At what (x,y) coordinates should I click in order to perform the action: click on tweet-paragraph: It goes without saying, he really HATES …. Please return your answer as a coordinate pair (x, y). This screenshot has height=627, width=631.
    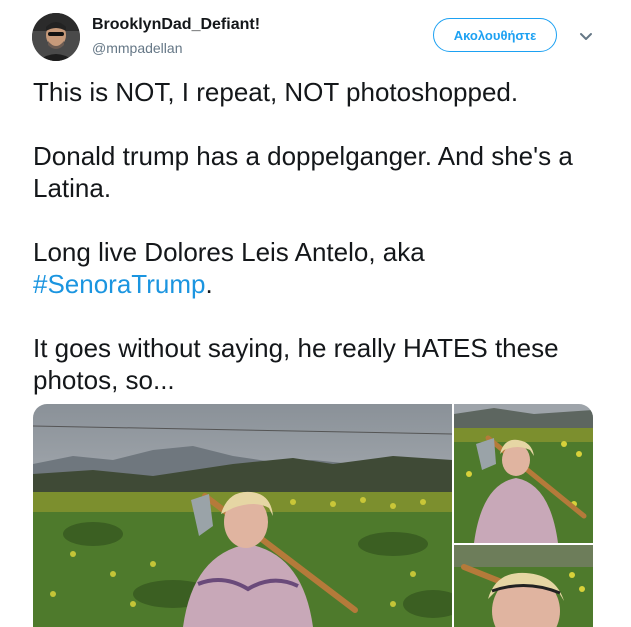
    Looking at the image, I should click on (296, 364).